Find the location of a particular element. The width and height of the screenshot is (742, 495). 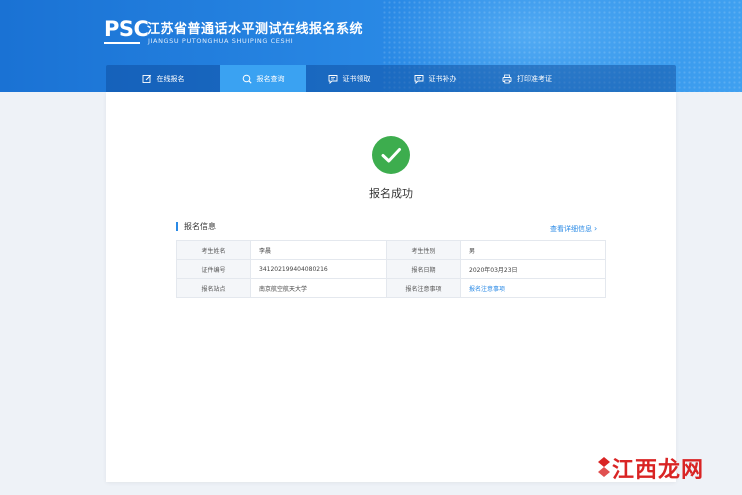

table-row: 考生姓名 李晨 考生性别 男 is located at coordinates (391, 250).